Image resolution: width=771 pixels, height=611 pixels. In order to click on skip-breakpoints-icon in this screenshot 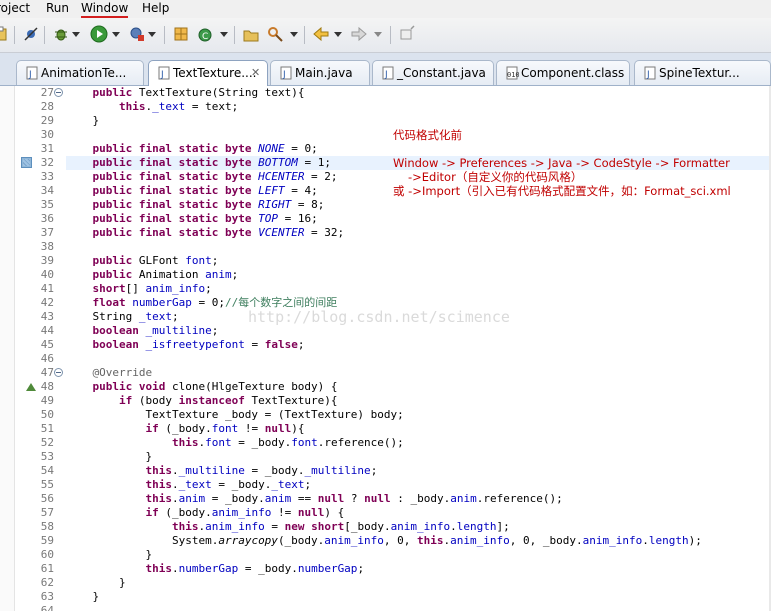, I will do `click(31, 34)`.